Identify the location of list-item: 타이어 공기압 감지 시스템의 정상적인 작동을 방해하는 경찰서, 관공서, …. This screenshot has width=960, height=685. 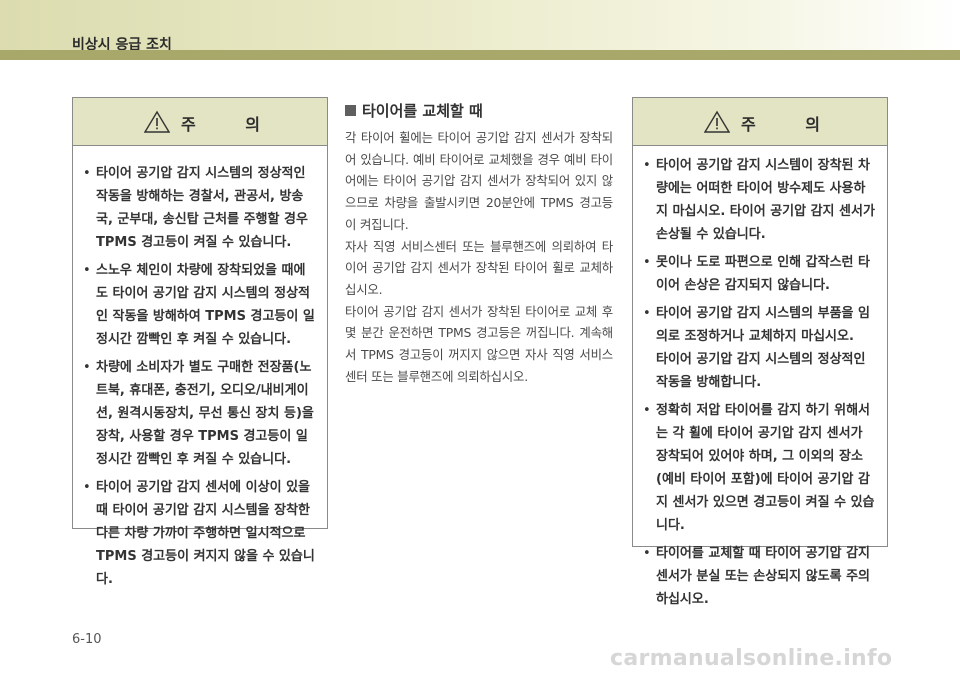
(194, 208).